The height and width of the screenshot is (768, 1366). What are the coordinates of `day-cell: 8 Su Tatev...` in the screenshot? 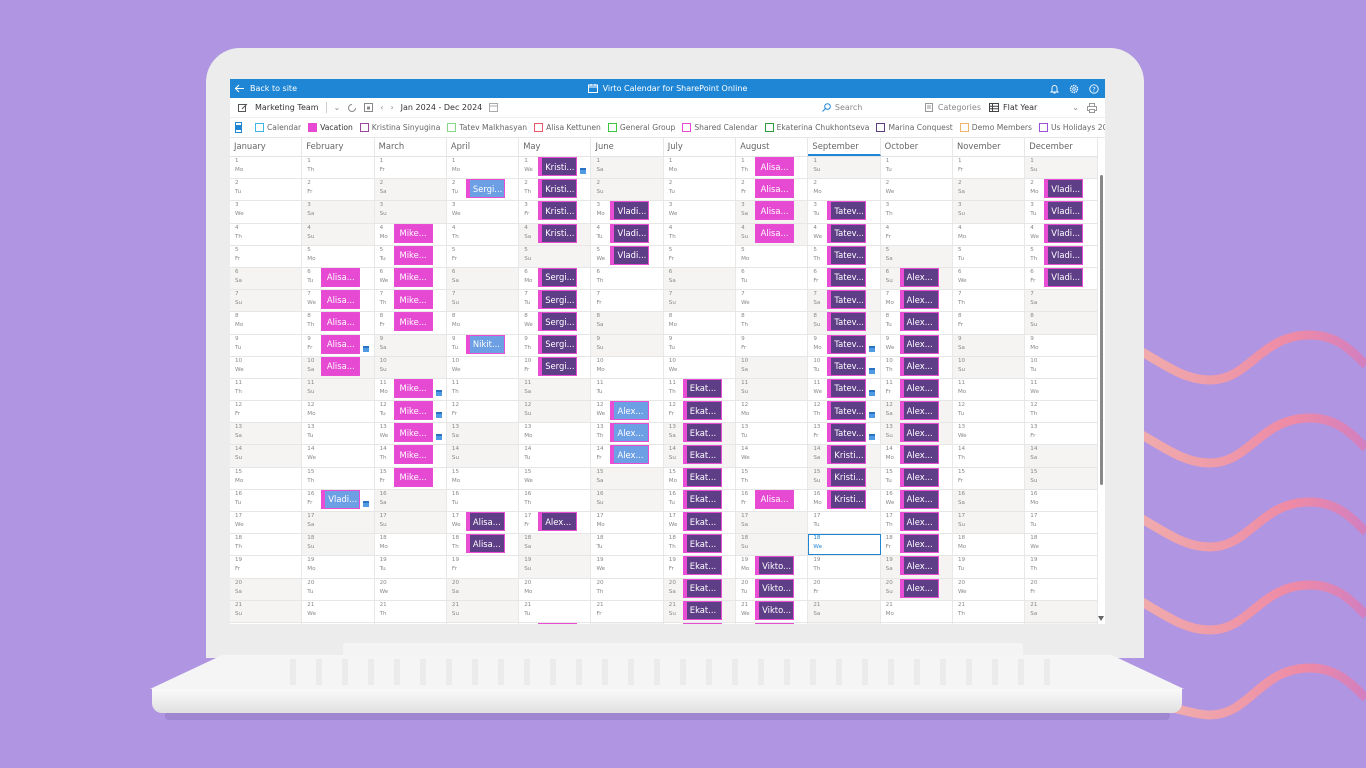 It's located at (844, 323).